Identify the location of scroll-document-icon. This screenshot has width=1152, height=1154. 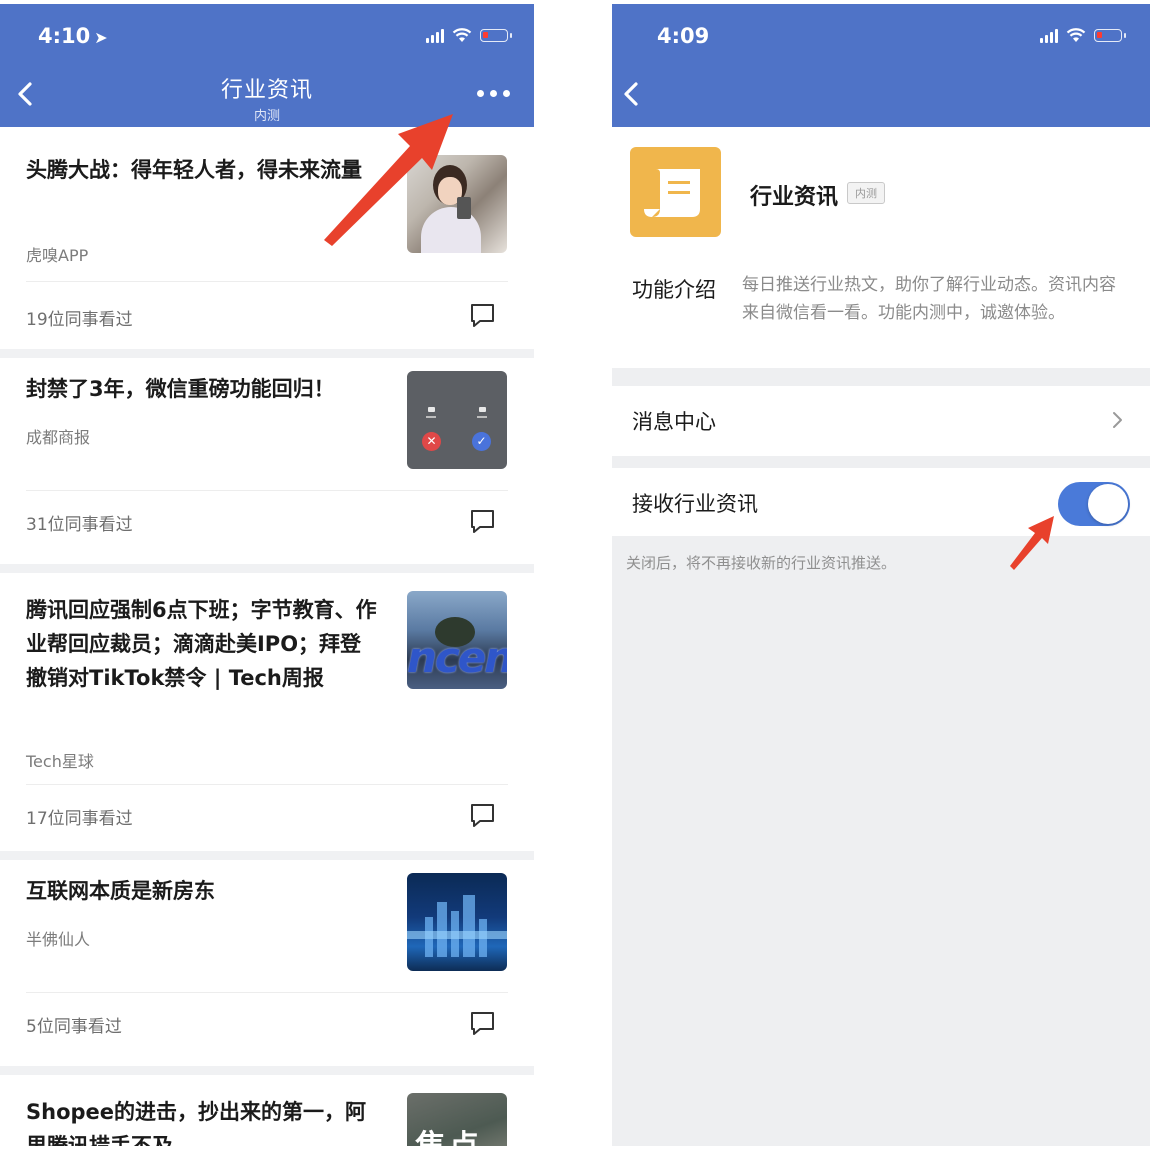
(675, 192).